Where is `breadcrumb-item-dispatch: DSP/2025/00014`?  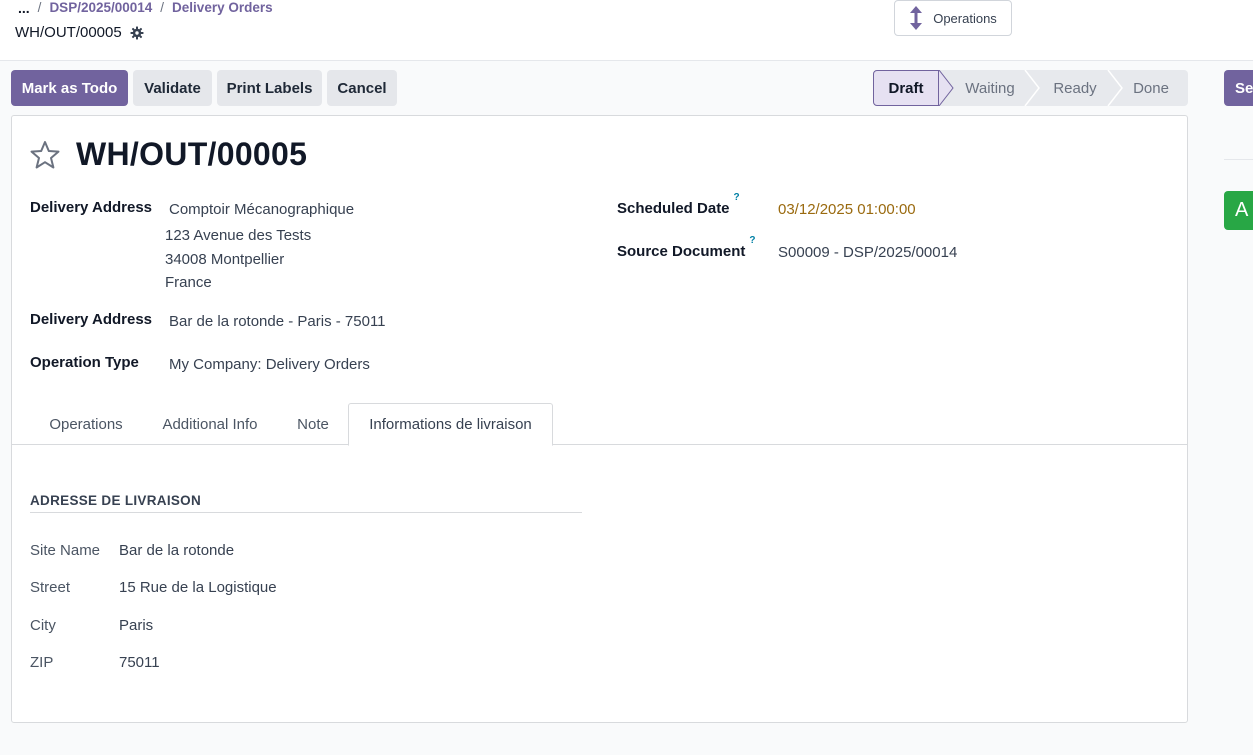 breadcrumb-item-dispatch: DSP/2025/00014 is located at coordinates (100, 8).